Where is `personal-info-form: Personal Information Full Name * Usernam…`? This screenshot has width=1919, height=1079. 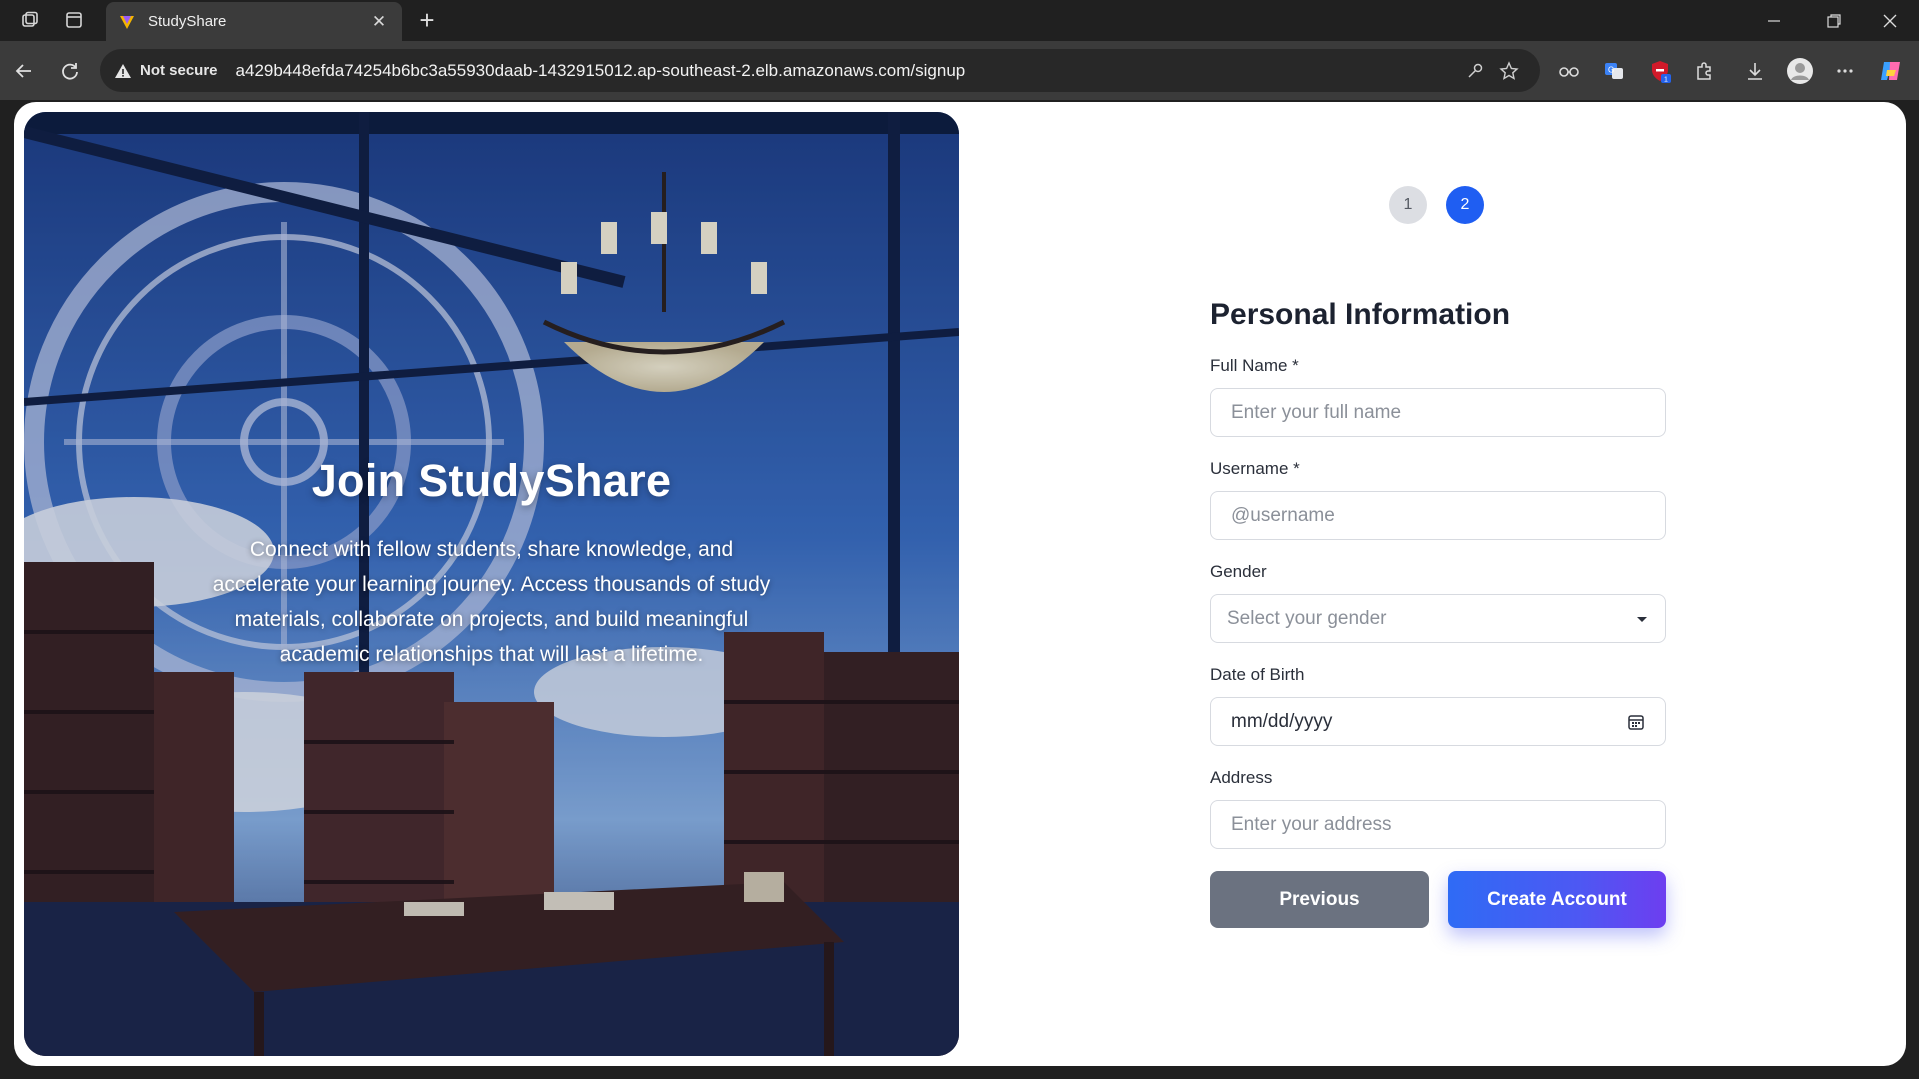
personal-info-form: Personal Information Full Name * Usernam… is located at coordinates (1438, 613).